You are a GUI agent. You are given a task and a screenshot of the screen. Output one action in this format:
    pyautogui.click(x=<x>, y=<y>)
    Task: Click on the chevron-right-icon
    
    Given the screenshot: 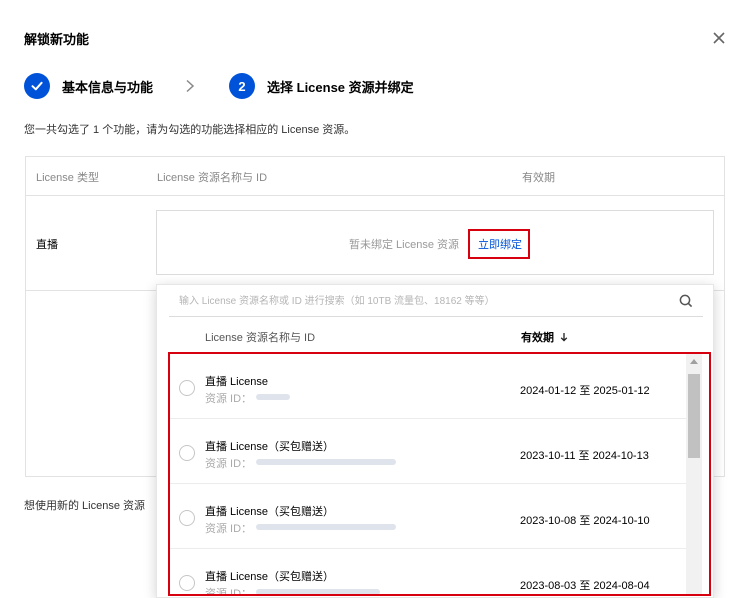 What is the action you would take?
    pyautogui.click(x=191, y=86)
    